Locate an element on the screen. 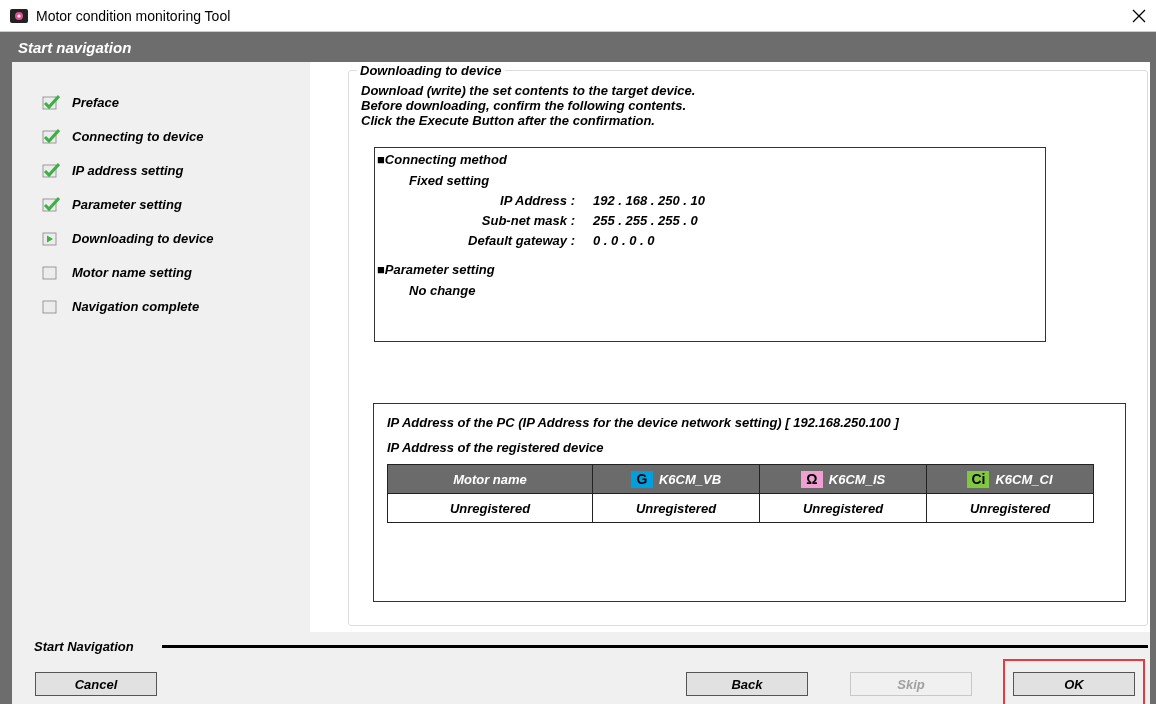 The height and width of the screenshot is (704, 1156). step-label: Navigation complete is located at coordinates (136, 306).